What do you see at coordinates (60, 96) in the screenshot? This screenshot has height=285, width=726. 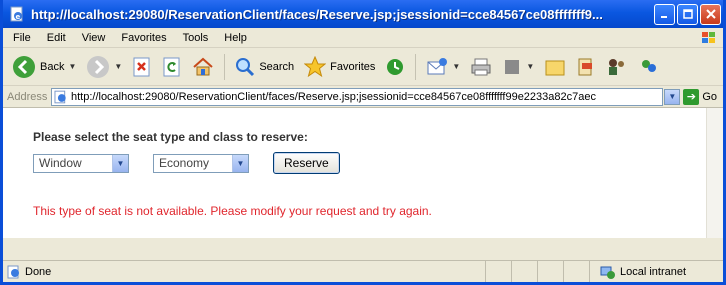 I see `page-icon` at bounding box center [60, 96].